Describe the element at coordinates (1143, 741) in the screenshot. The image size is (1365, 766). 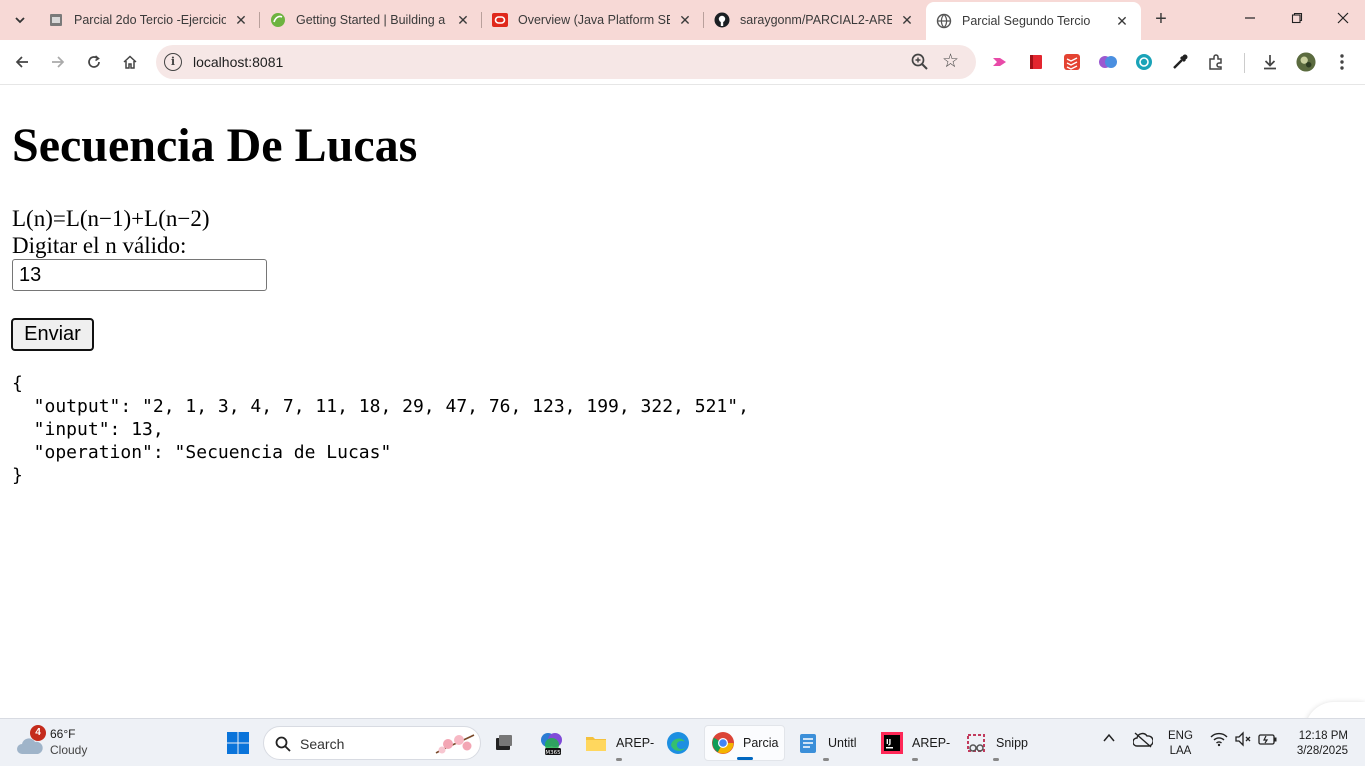
I see `cloud-off-icon` at that location.